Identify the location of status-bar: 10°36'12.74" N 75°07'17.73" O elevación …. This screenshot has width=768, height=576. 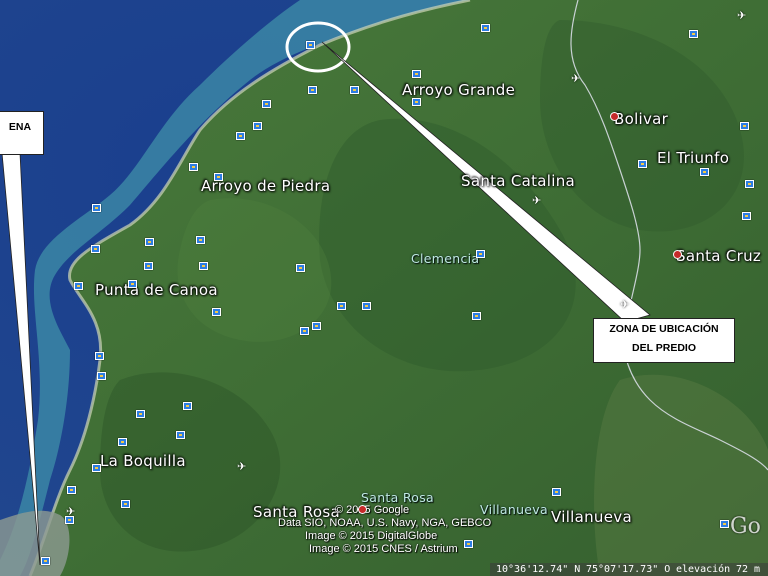
(629, 569).